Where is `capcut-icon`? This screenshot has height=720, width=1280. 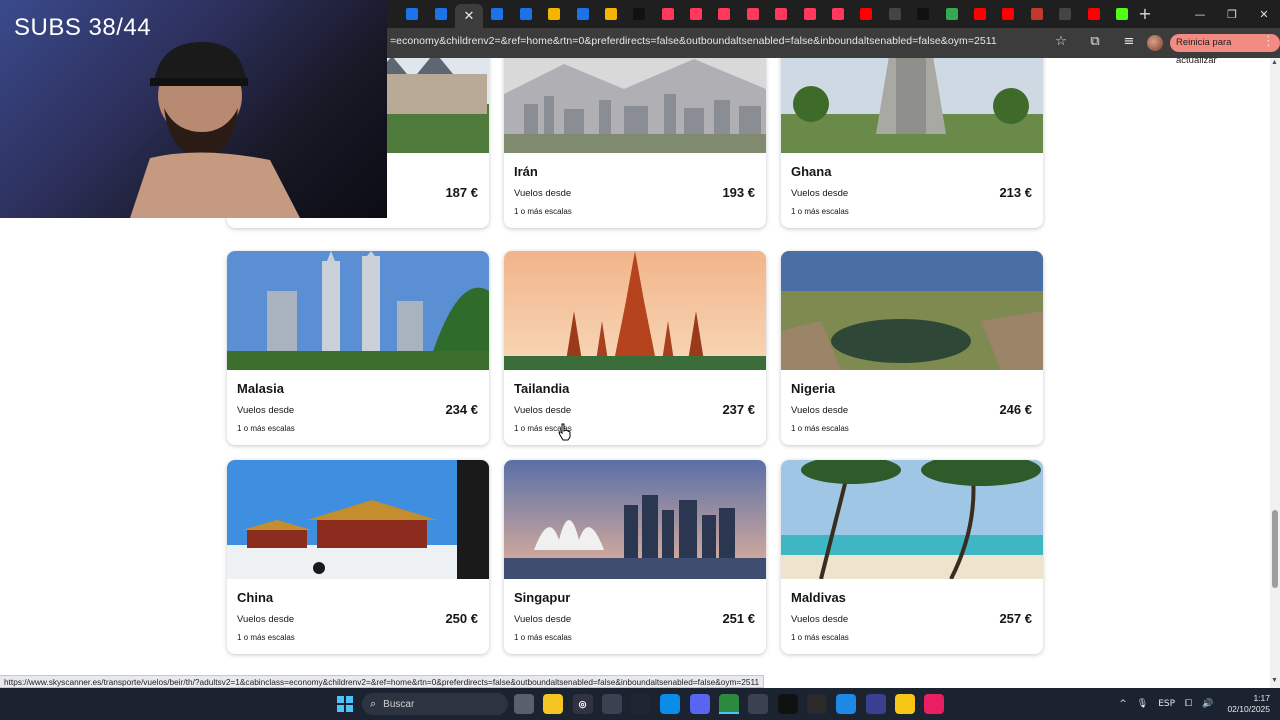
capcut-icon is located at coordinates (816, 704).